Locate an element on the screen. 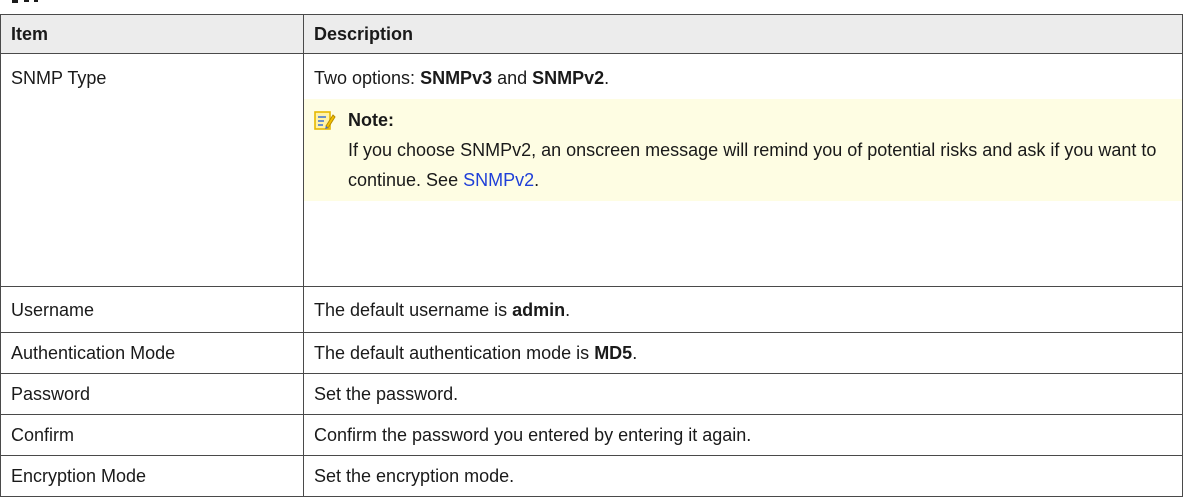 This screenshot has height=497, width=1186. note-end: . is located at coordinates (537, 180).